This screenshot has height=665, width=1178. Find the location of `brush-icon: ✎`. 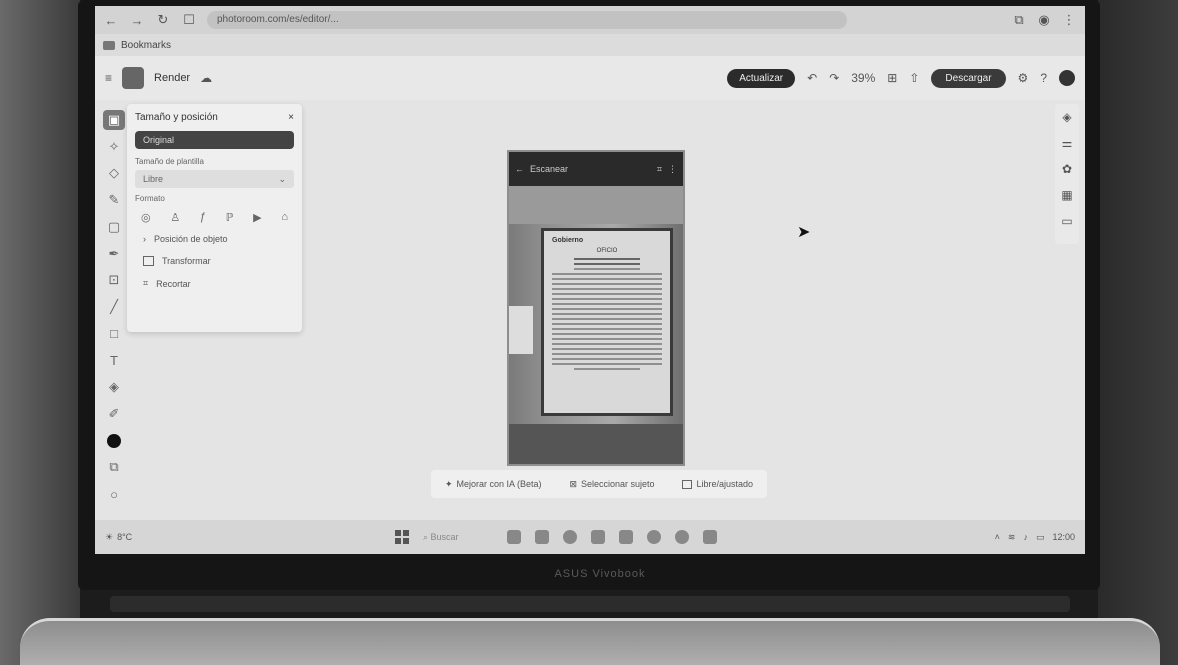

brush-icon: ✎ is located at coordinates (114, 200).